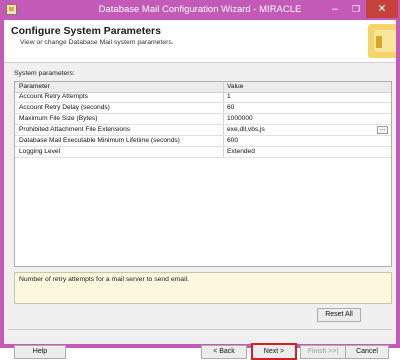 Image resolution: width=400 pixels, height=360 pixels. Describe the element at coordinates (335, 9) in the screenshot. I see `minimize-button: –` at that location.